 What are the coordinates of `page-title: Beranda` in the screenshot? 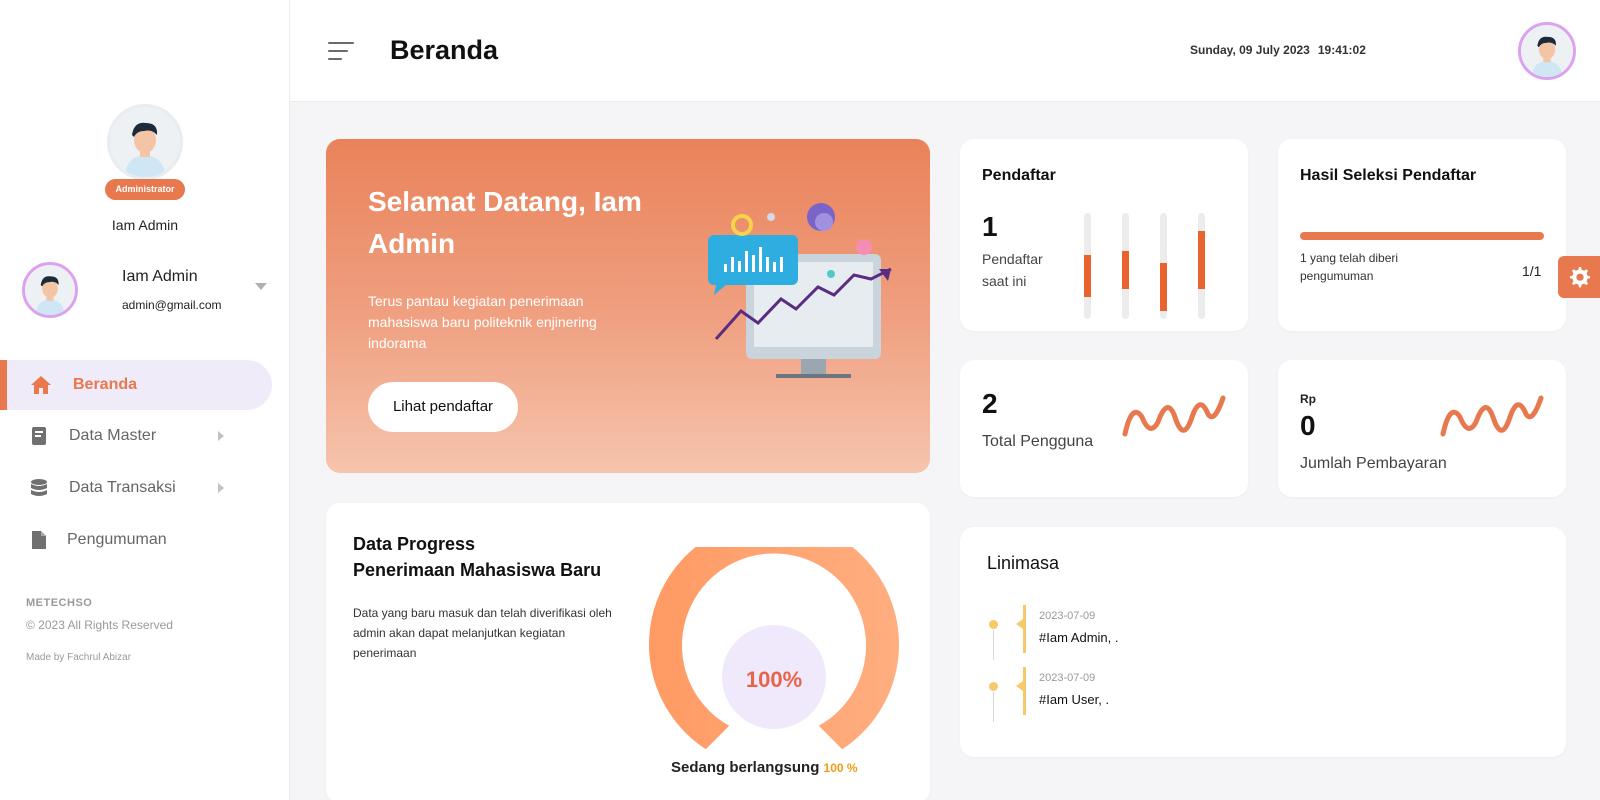 It's located at (444, 50).